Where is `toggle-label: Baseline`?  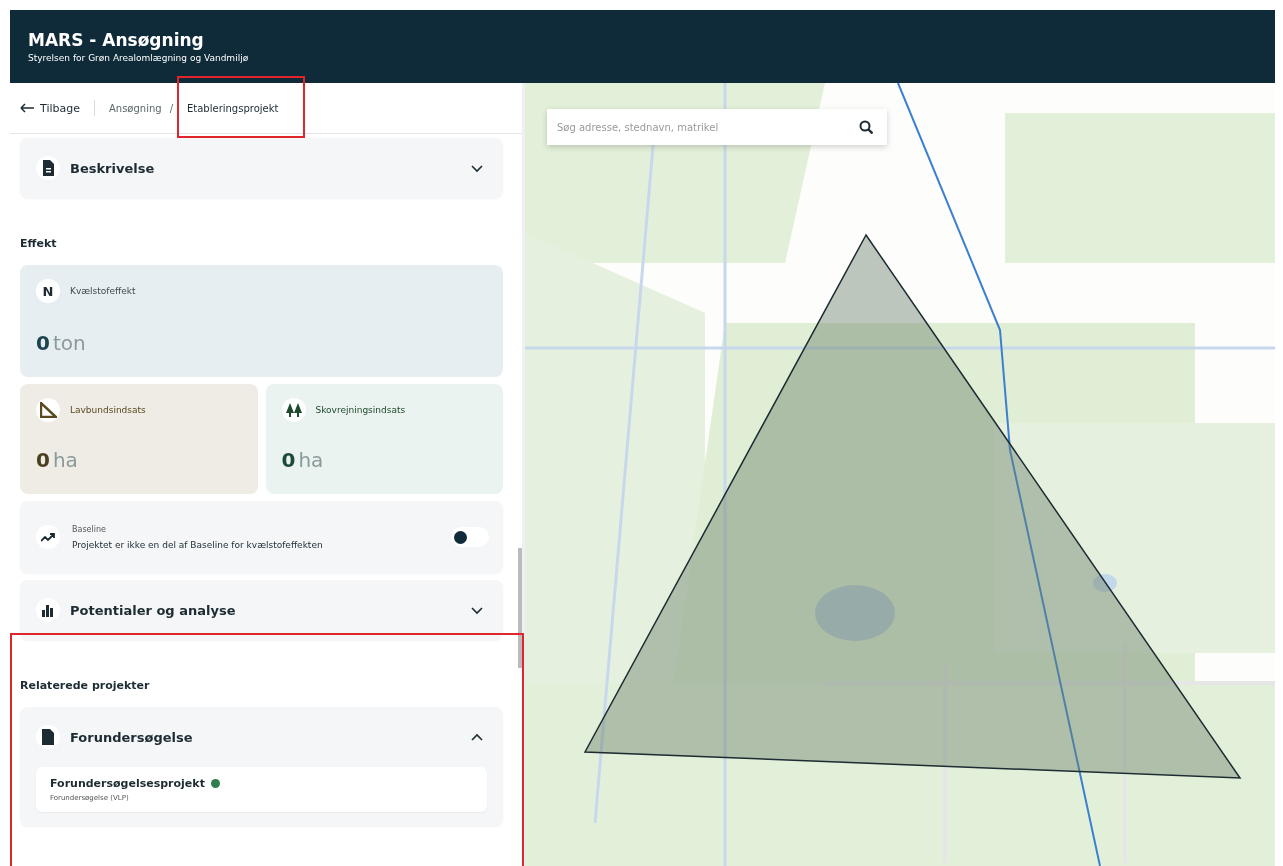
toggle-label: Baseline is located at coordinates (89, 529).